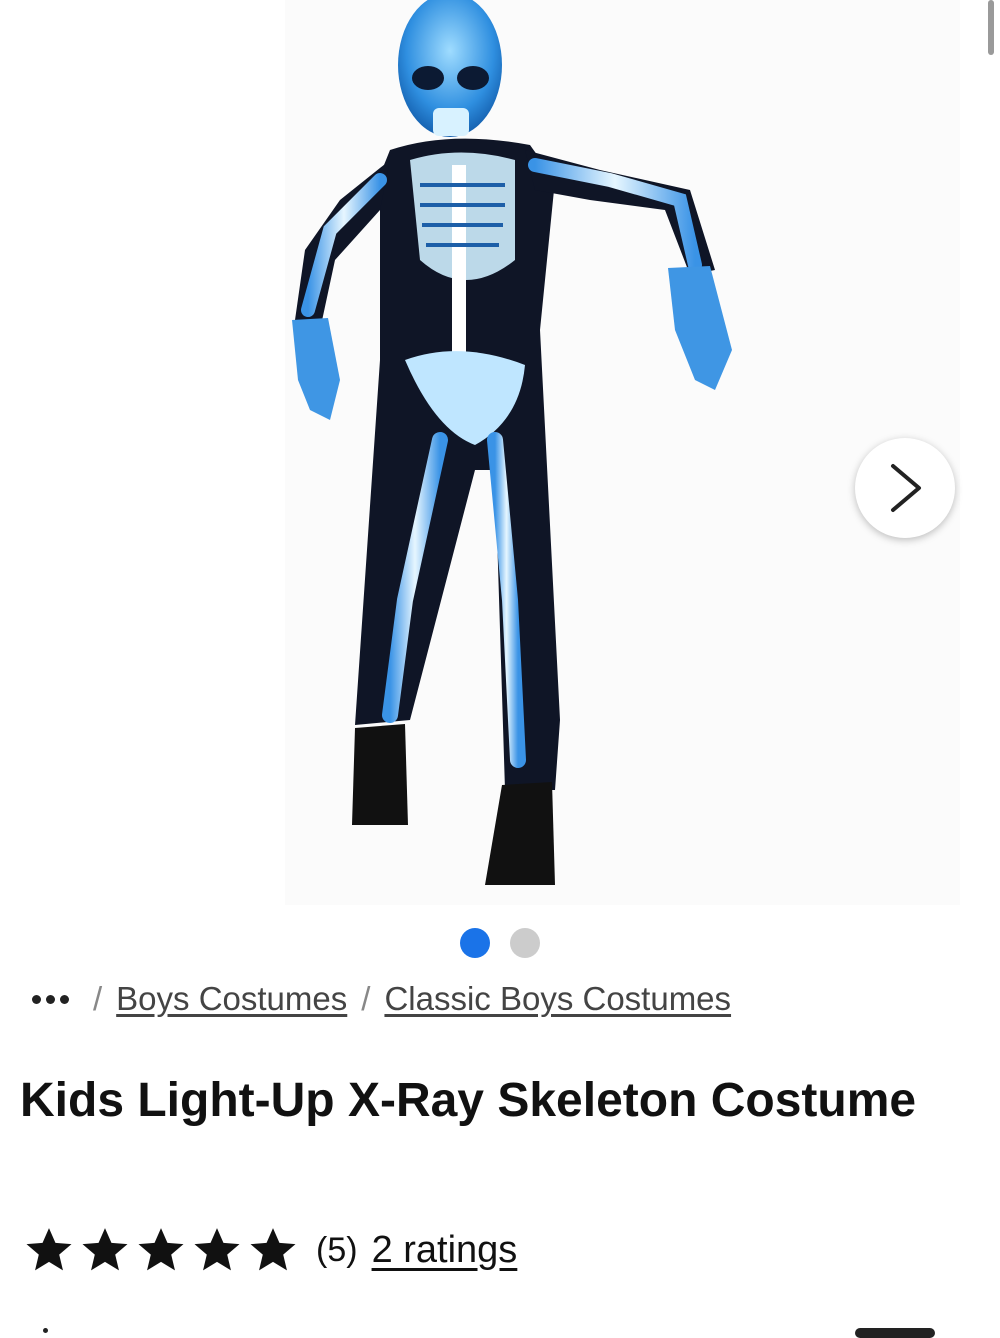 This screenshot has height=1338, width=1000. Describe the element at coordinates (50, 999) in the screenshot. I see `ellipsis-icon` at that location.